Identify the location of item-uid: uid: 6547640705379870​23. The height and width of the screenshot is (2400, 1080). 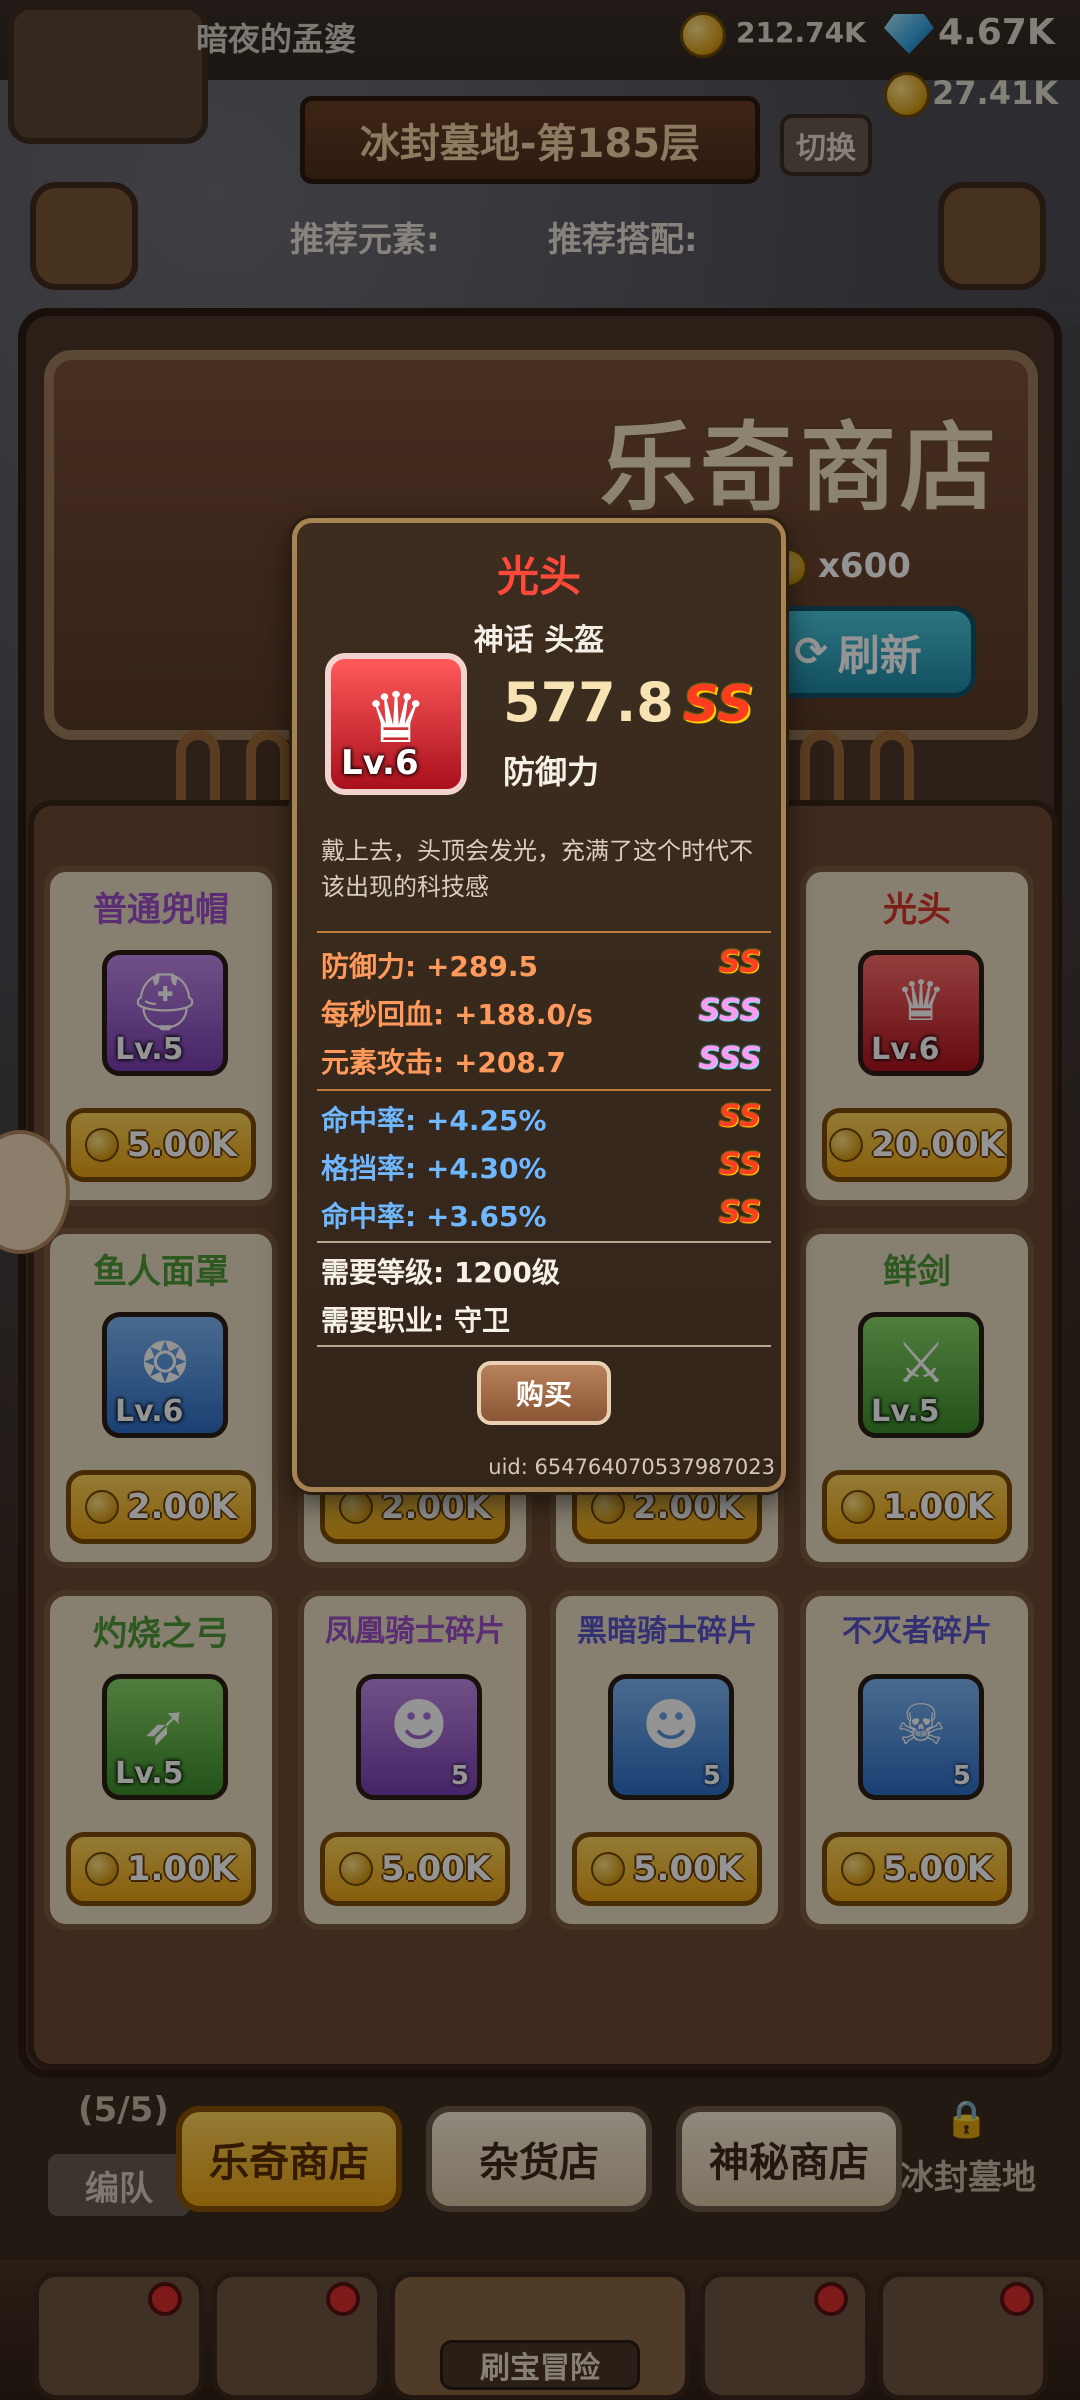
(631, 1467).